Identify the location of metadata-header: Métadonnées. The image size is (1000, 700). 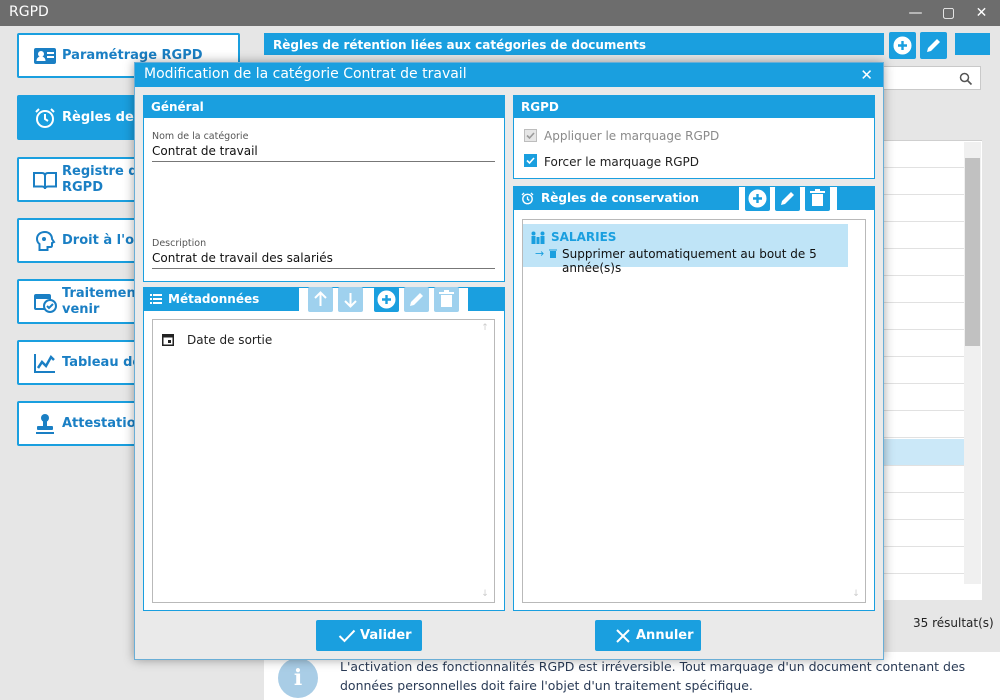
(221, 299).